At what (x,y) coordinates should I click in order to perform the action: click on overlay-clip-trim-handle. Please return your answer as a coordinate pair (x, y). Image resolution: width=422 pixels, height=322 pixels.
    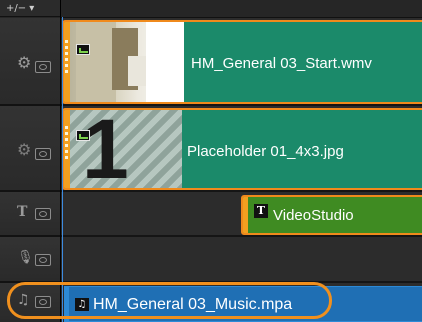
    Looking at the image, I should click on (67, 149).